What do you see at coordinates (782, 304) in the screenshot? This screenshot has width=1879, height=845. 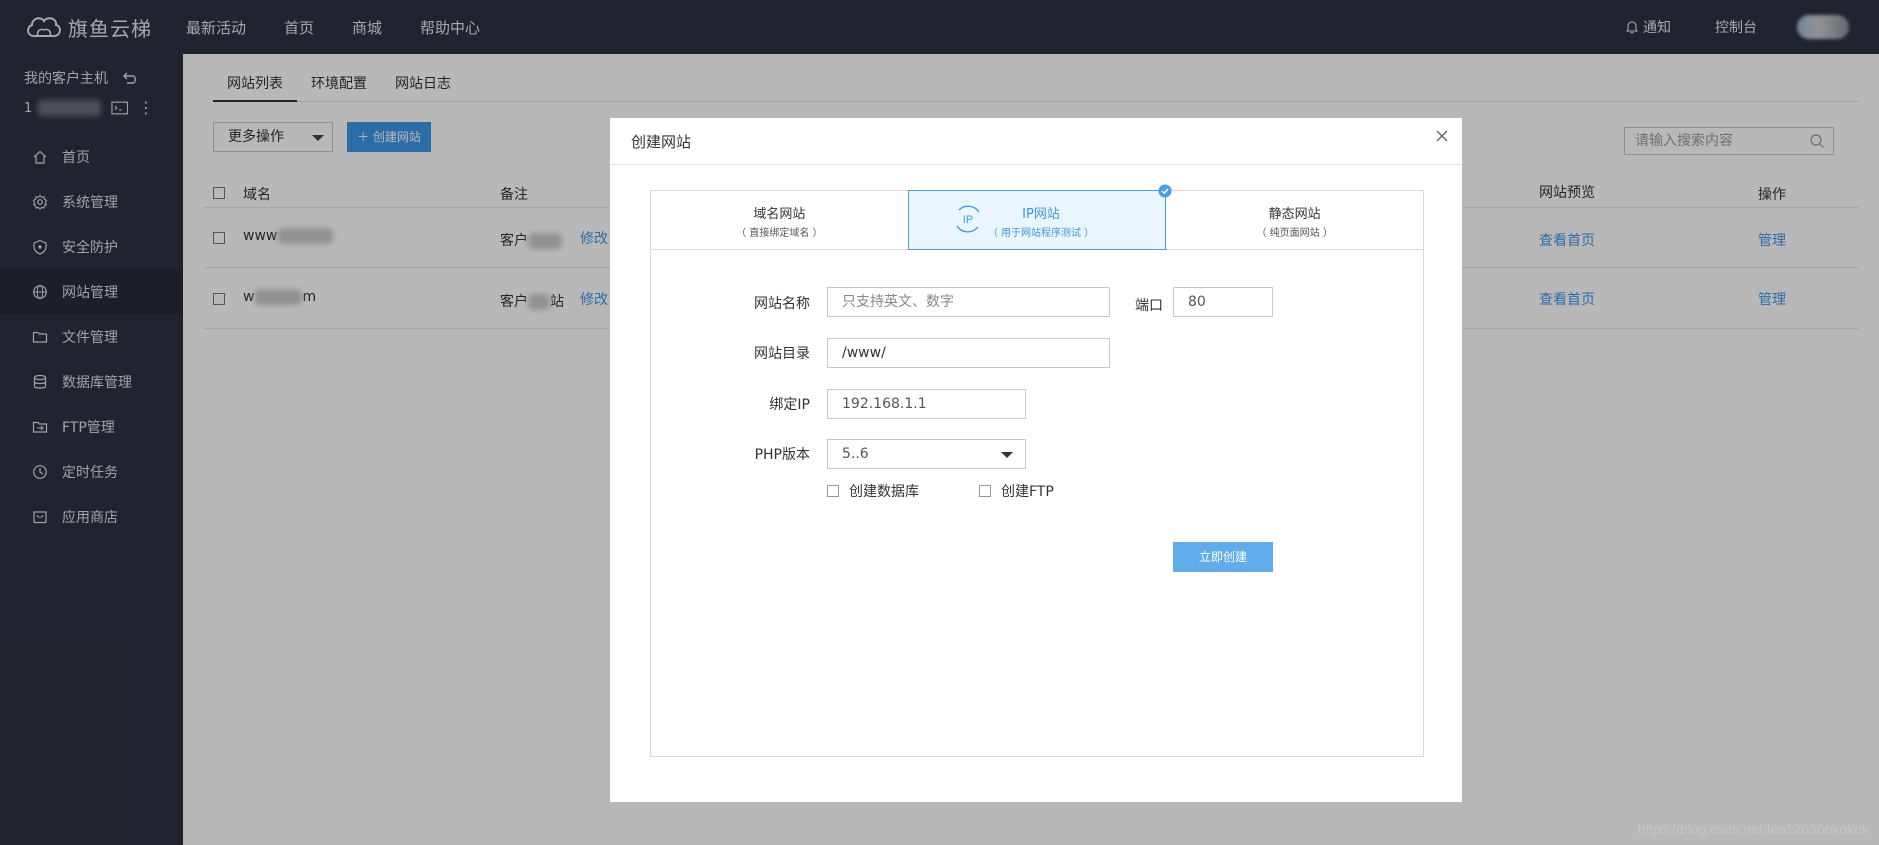 I see `site-name-label: 网站名称` at bounding box center [782, 304].